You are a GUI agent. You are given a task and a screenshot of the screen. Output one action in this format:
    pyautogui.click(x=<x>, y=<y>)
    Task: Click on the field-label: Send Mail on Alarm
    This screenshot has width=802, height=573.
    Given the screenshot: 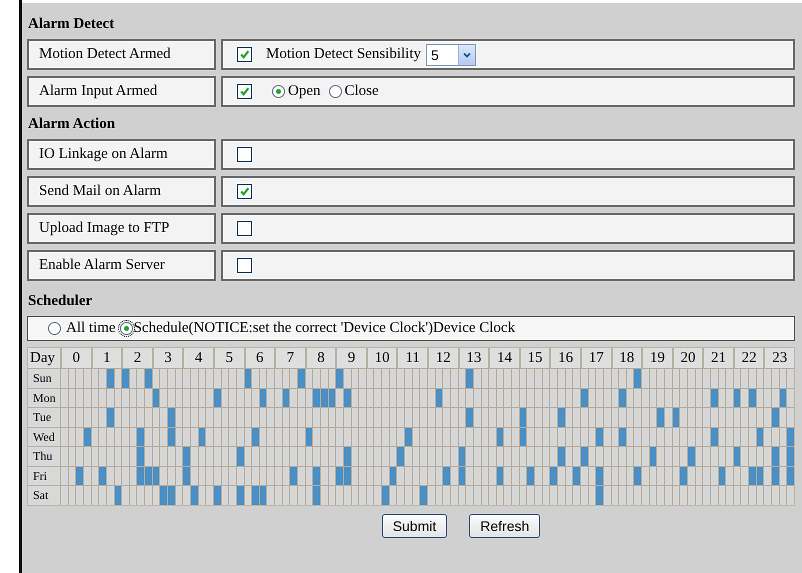 What is the action you would take?
    pyautogui.click(x=121, y=191)
    